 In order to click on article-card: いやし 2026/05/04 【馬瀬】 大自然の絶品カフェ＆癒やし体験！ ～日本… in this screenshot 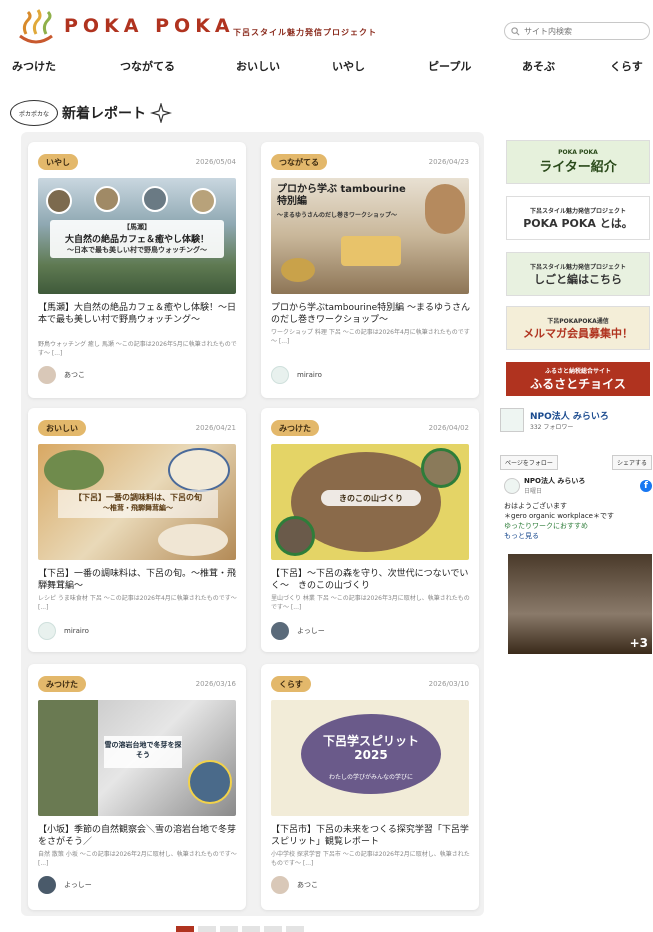, I will do `click(137, 270)`.